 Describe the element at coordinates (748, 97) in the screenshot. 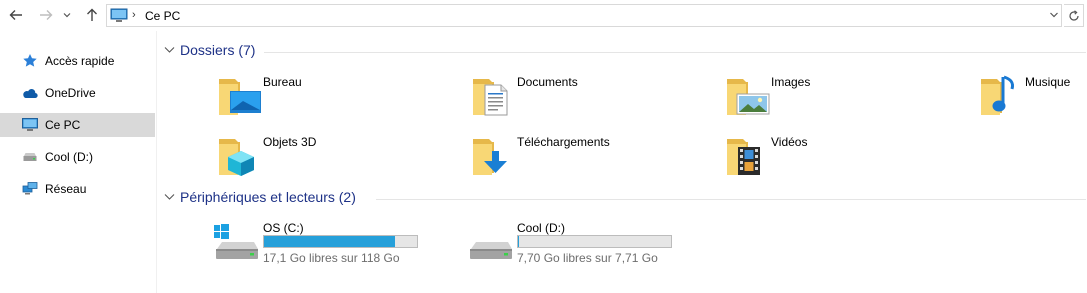

I see `pictures-folder-icon` at that location.